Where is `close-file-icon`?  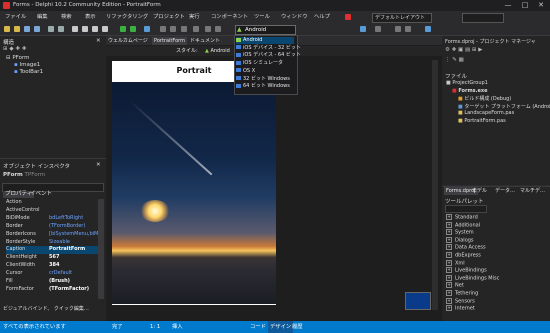
close-file-icon is located at coordinates (61, 29).